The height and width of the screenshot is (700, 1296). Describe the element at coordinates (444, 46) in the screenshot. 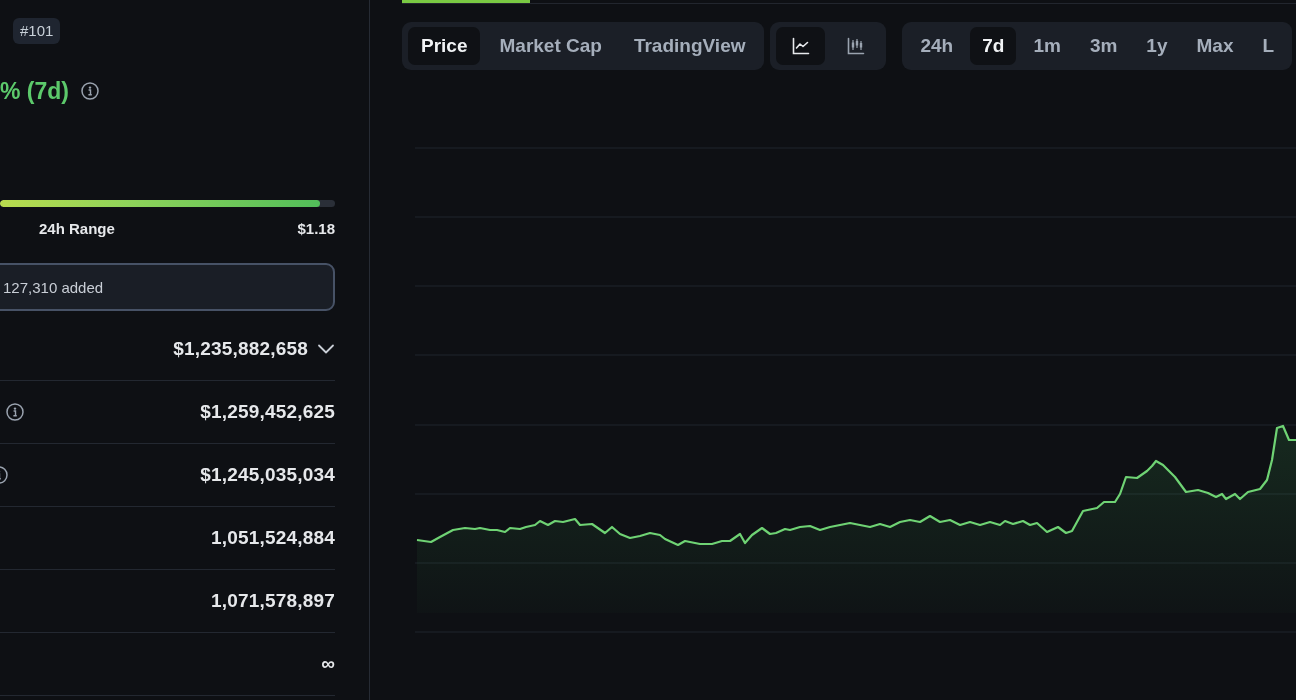

I see `view-tab: Price` at that location.